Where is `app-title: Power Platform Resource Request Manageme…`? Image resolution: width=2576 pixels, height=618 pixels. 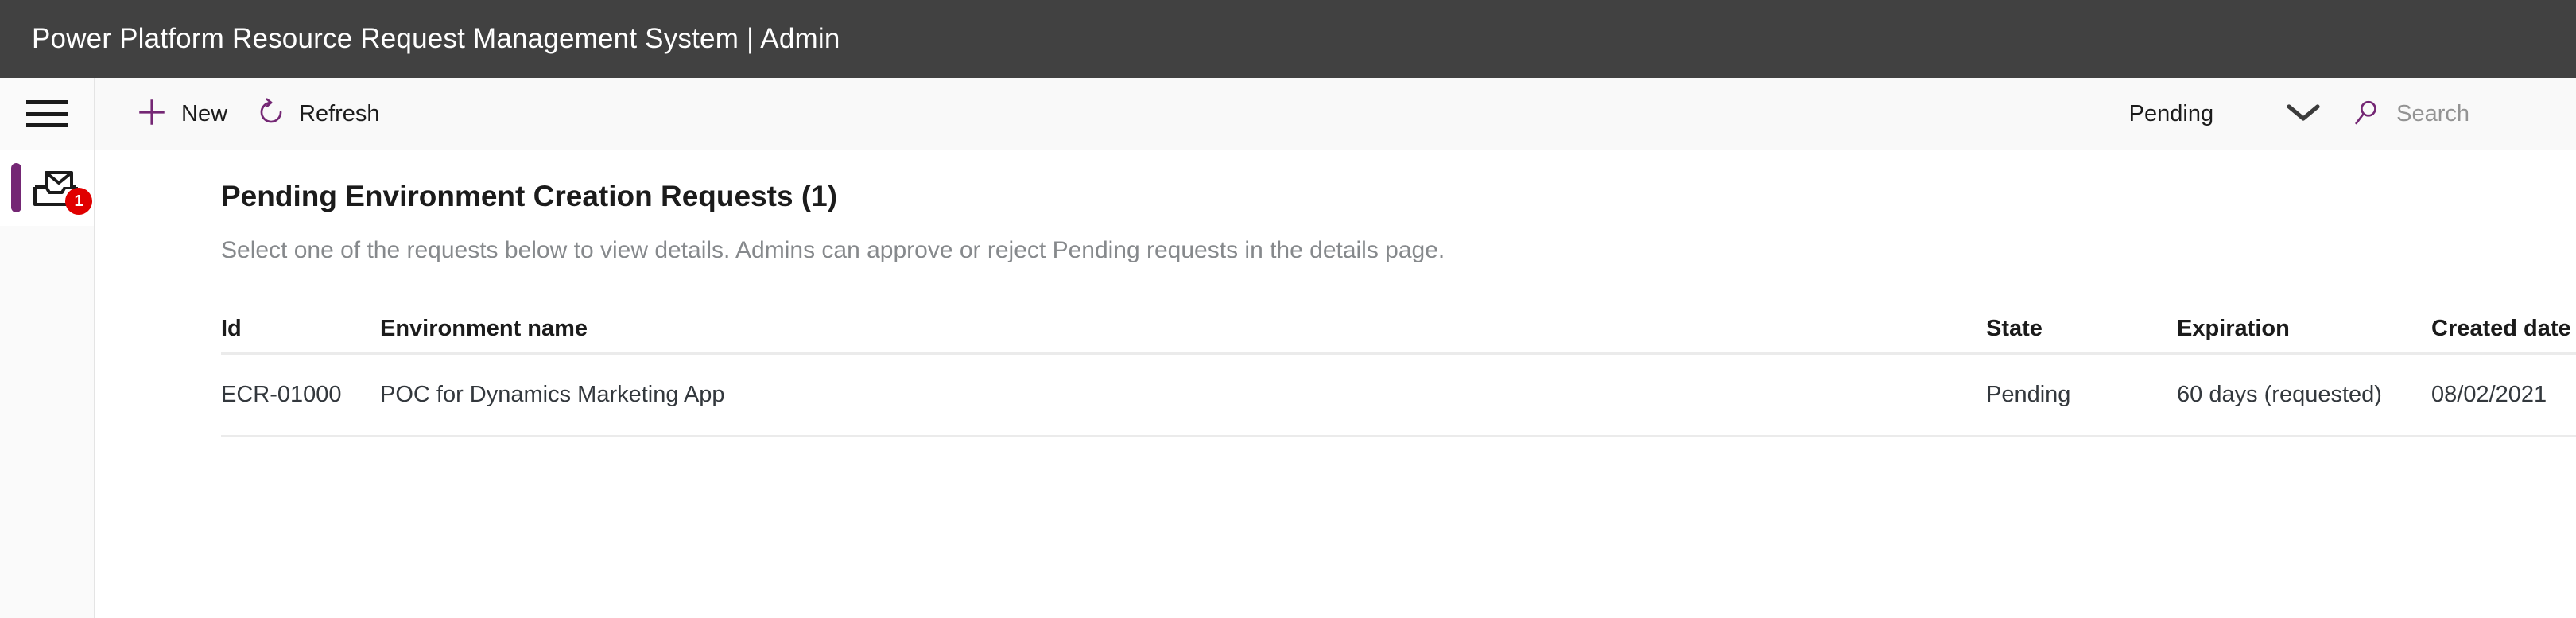
app-title: Power Platform Resource Request Manageme… is located at coordinates (436, 39).